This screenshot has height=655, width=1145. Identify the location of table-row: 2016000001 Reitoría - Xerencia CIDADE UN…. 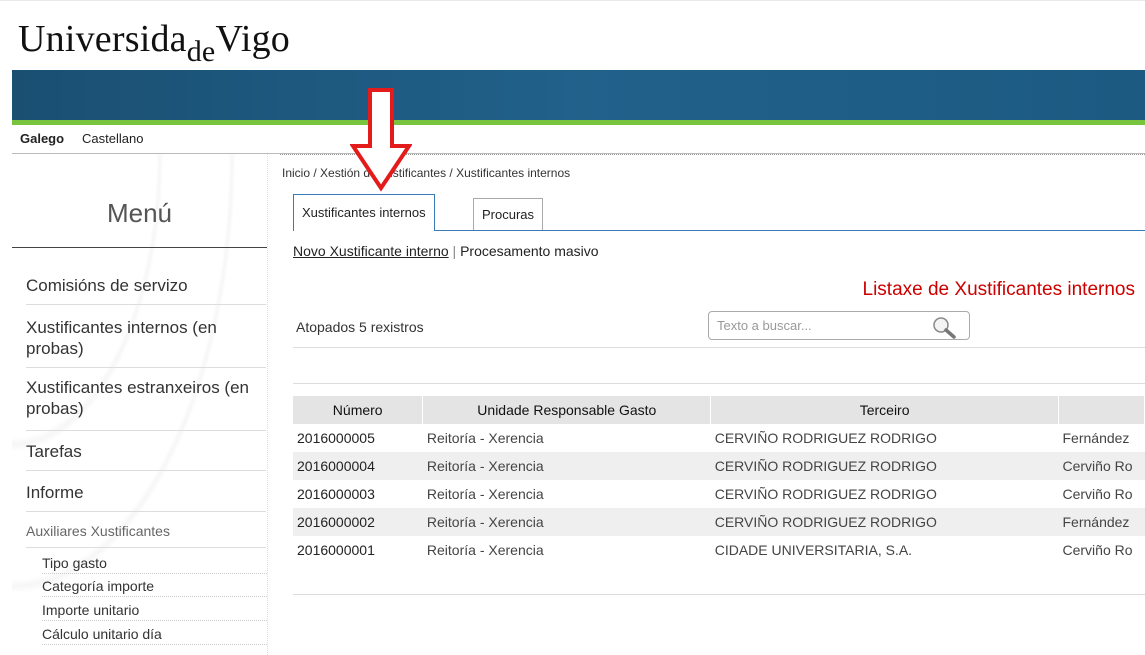
(719, 550).